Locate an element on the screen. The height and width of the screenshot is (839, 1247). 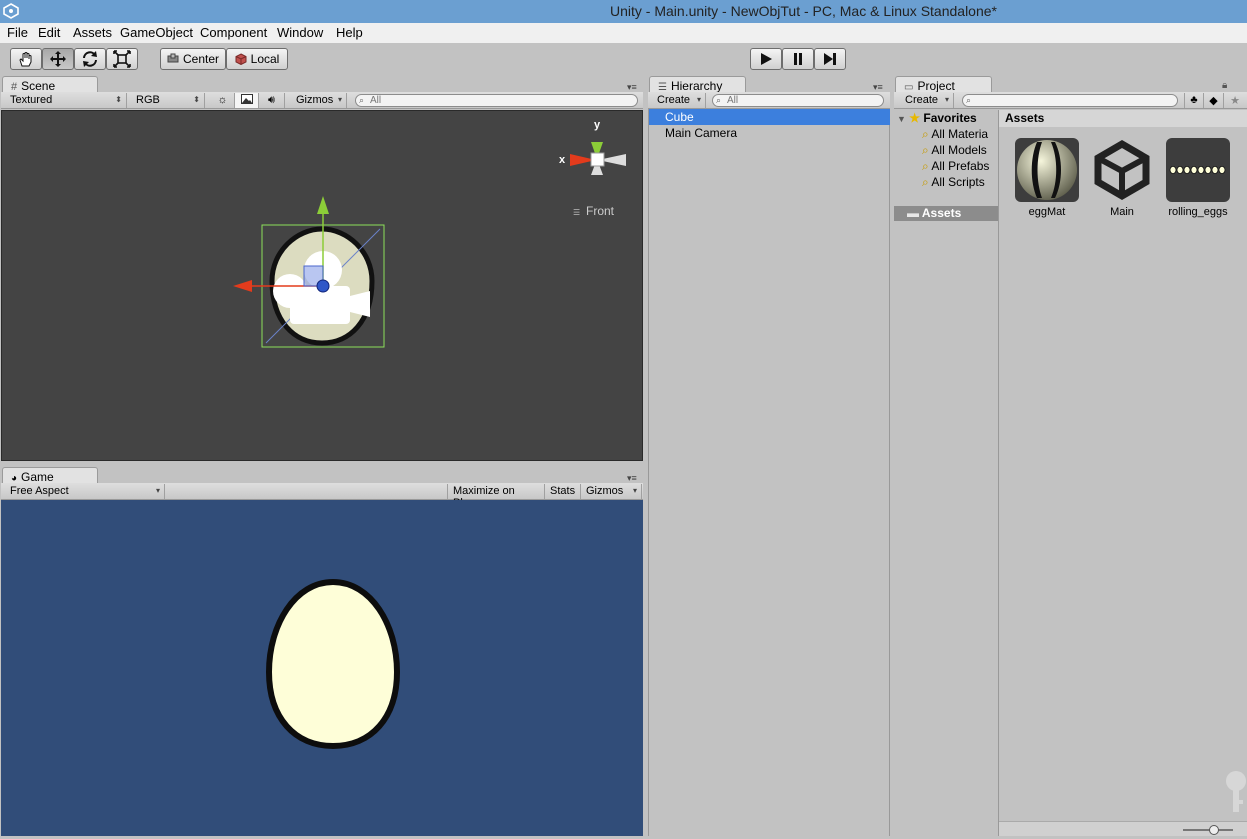
search-by-label-button: ◆ is located at coordinates (1214, 100).